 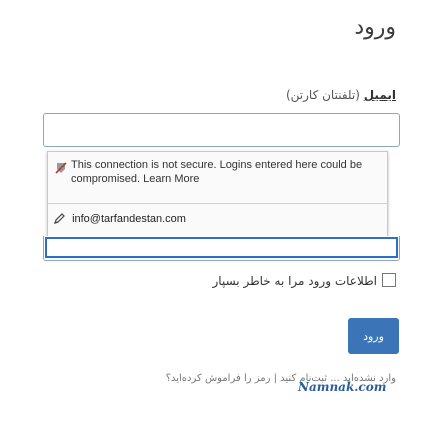 What do you see at coordinates (342, 387) in the screenshot?
I see `watermark-logo: Namnak.com` at bounding box center [342, 387].